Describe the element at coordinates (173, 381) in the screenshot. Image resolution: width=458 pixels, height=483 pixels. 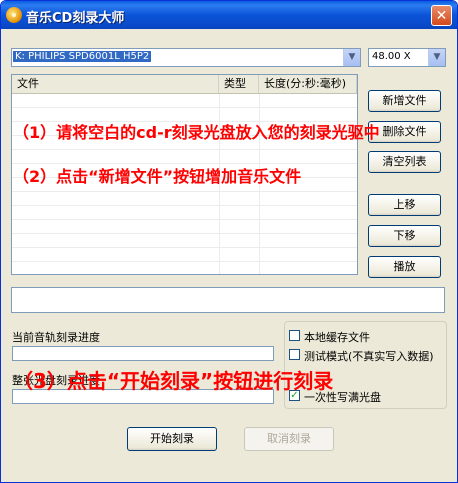
I see `step3-annotation: （3）点击“开始刻录”按钮进行刻录` at that location.